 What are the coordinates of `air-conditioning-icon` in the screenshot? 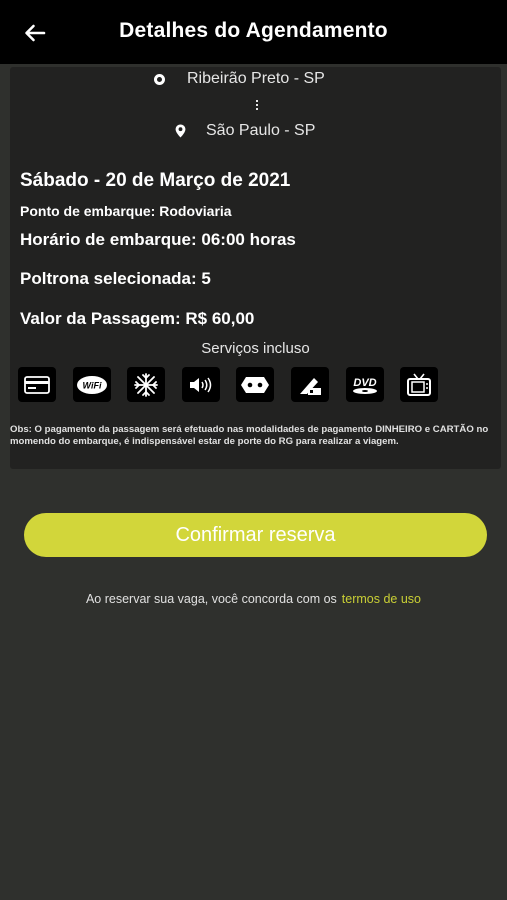 It's located at (146, 384).